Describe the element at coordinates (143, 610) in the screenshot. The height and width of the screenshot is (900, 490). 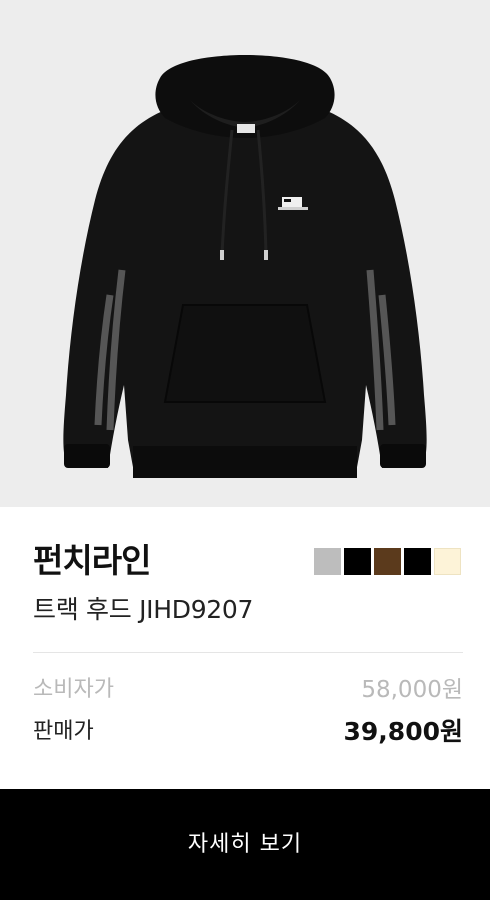
I see `product-name: 트랙 후드 JIHD9207` at that location.